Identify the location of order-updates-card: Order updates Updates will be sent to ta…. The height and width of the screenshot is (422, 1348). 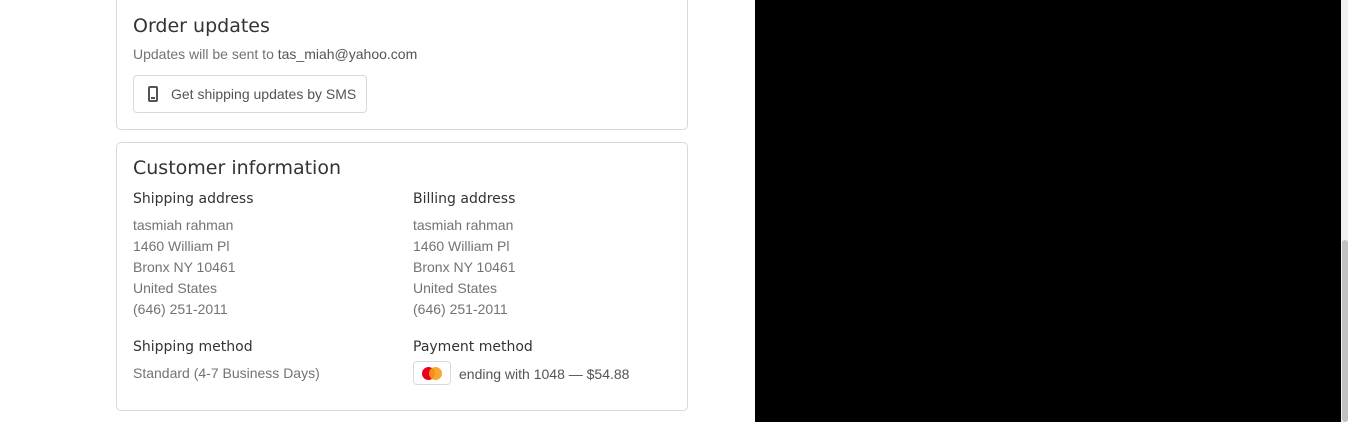
(402, 65).